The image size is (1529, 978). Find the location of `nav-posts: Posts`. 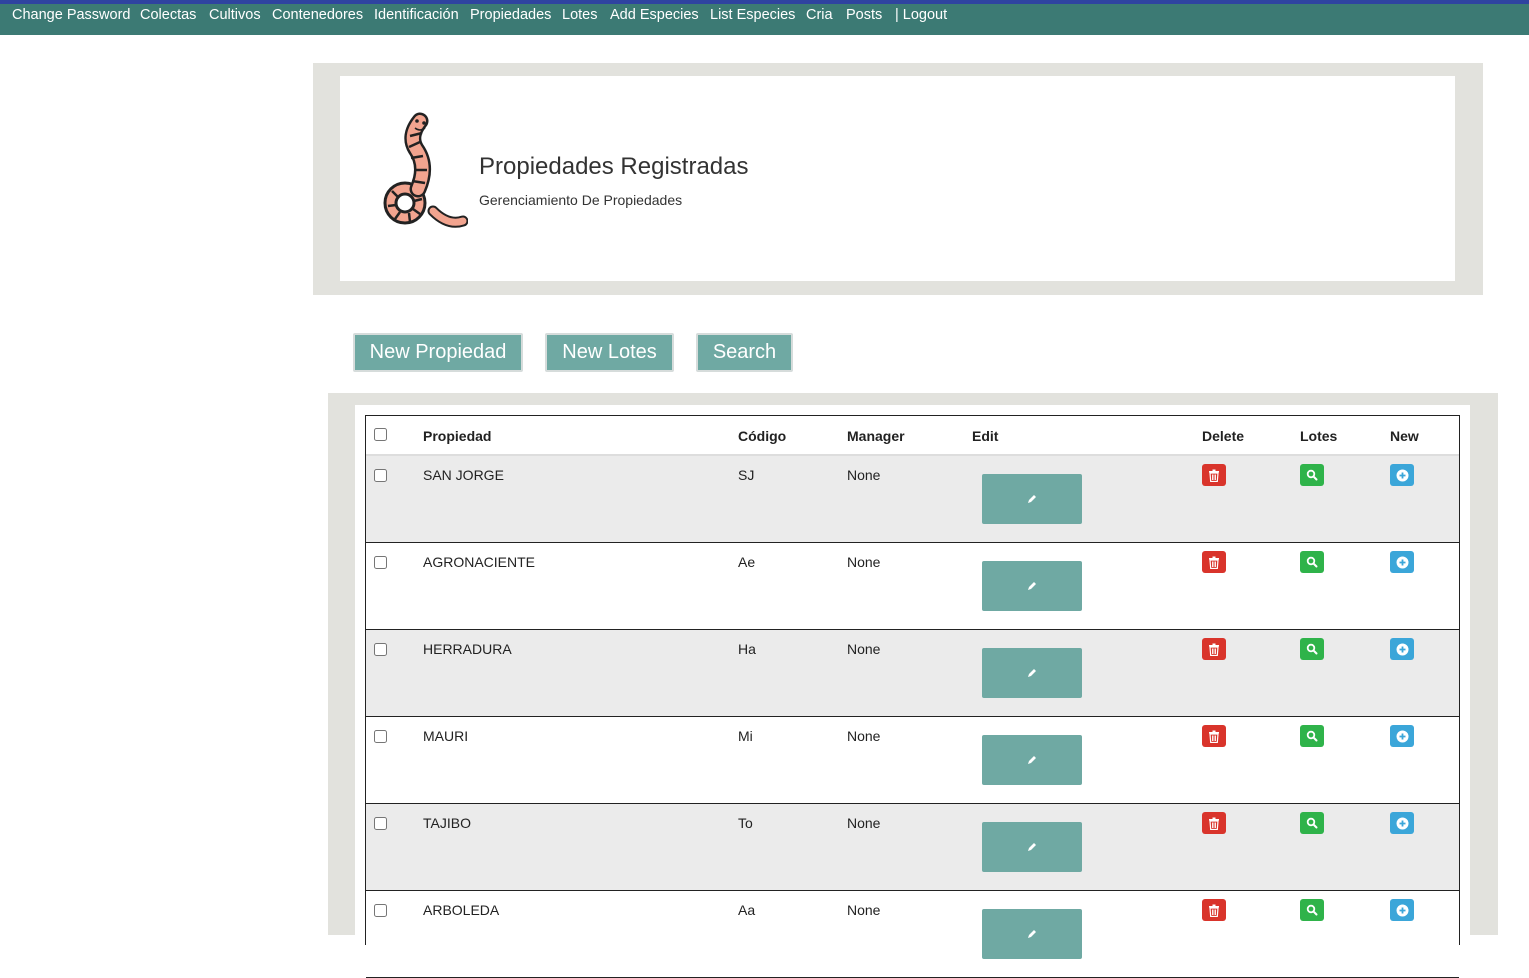

nav-posts: Posts is located at coordinates (864, 15).